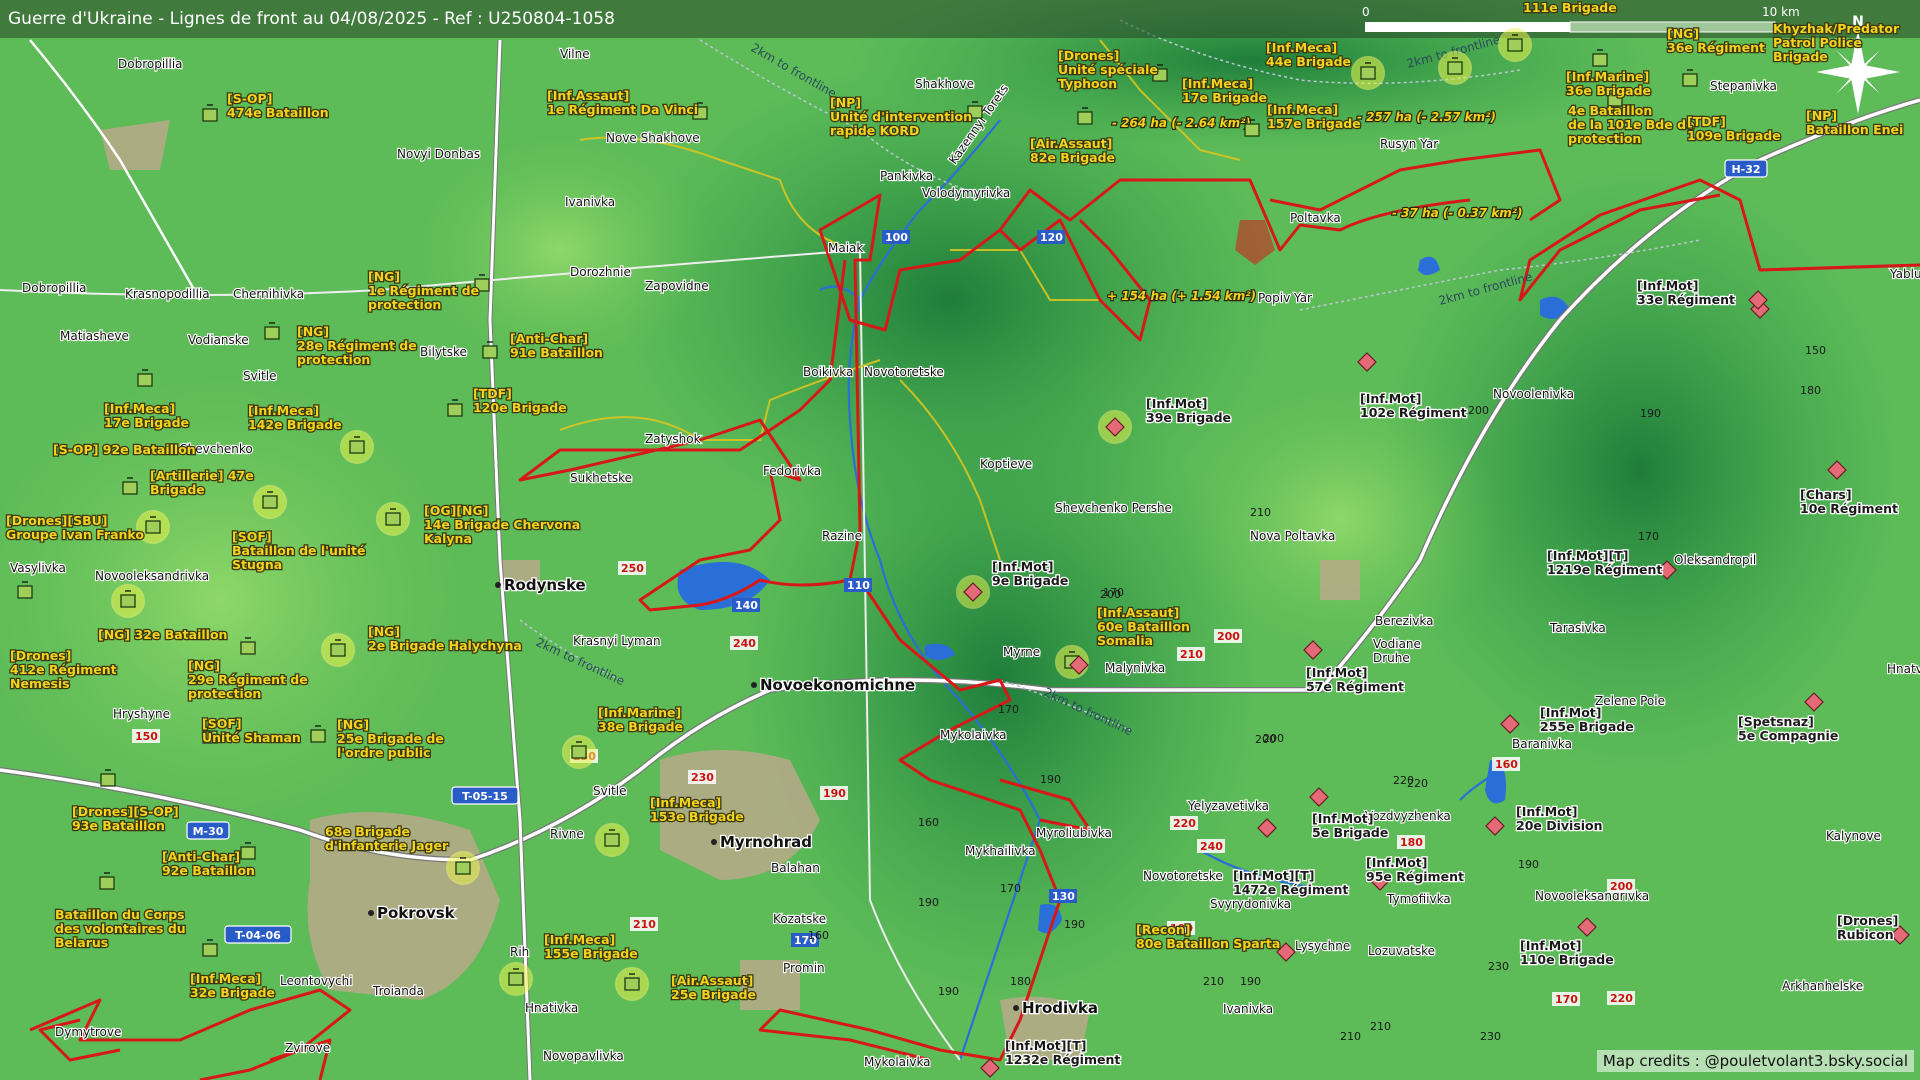 This screenshot has width=1920, height=1080. I want to click on town-label: Vodianske, so click(218, 340).